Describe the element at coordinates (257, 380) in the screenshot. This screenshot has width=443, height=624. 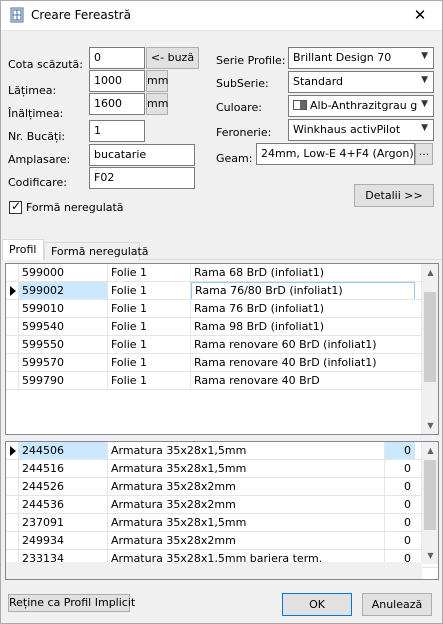
I see `profile-cell-desc: Rama renovare 40 BrD` at that location.